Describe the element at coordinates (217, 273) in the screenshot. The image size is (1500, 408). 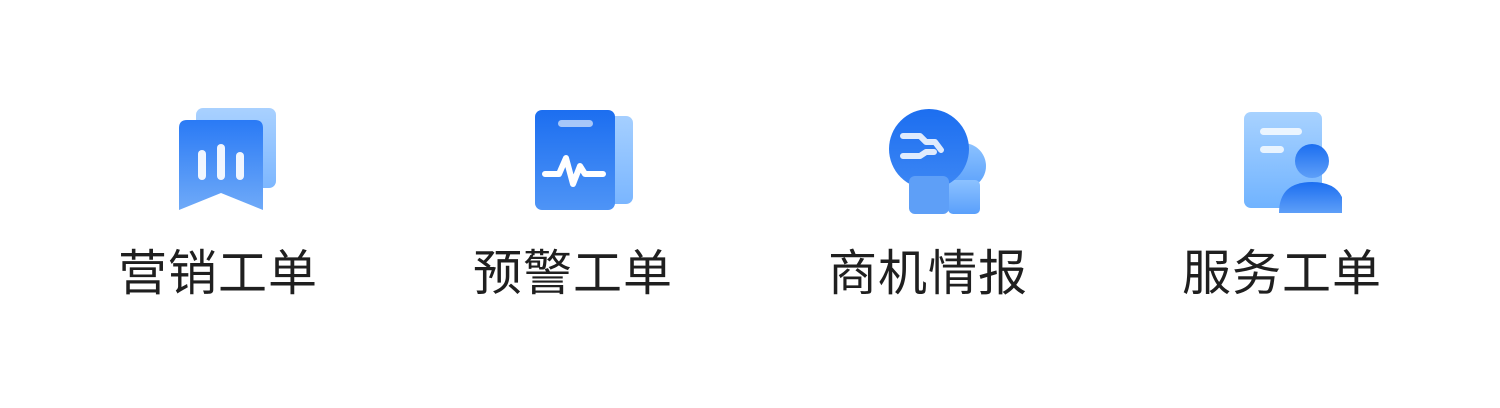
I see `menu-item-label: 营销工单` at that location.